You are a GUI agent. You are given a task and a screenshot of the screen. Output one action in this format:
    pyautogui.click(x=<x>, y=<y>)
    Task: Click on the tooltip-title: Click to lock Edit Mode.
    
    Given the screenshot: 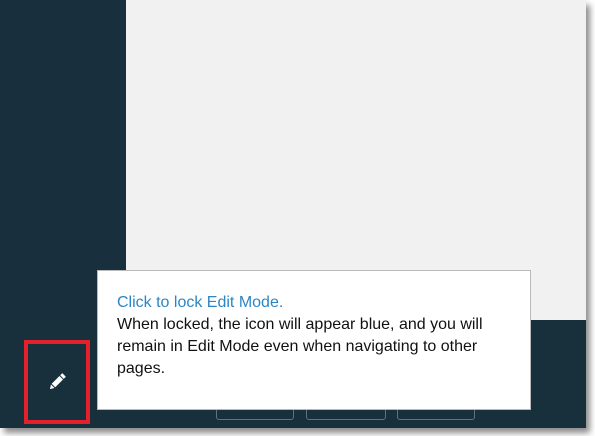 What is the action you would take?
    pyautogui.click(x=200, y=302)
    